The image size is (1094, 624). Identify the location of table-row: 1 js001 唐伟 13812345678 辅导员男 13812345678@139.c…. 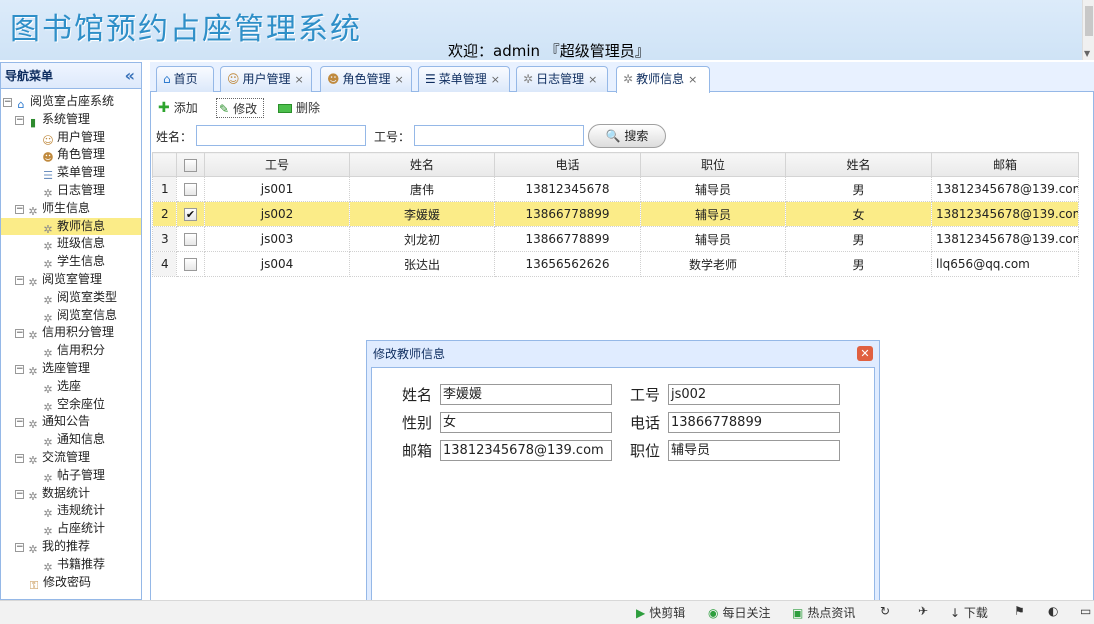
(615, 189).